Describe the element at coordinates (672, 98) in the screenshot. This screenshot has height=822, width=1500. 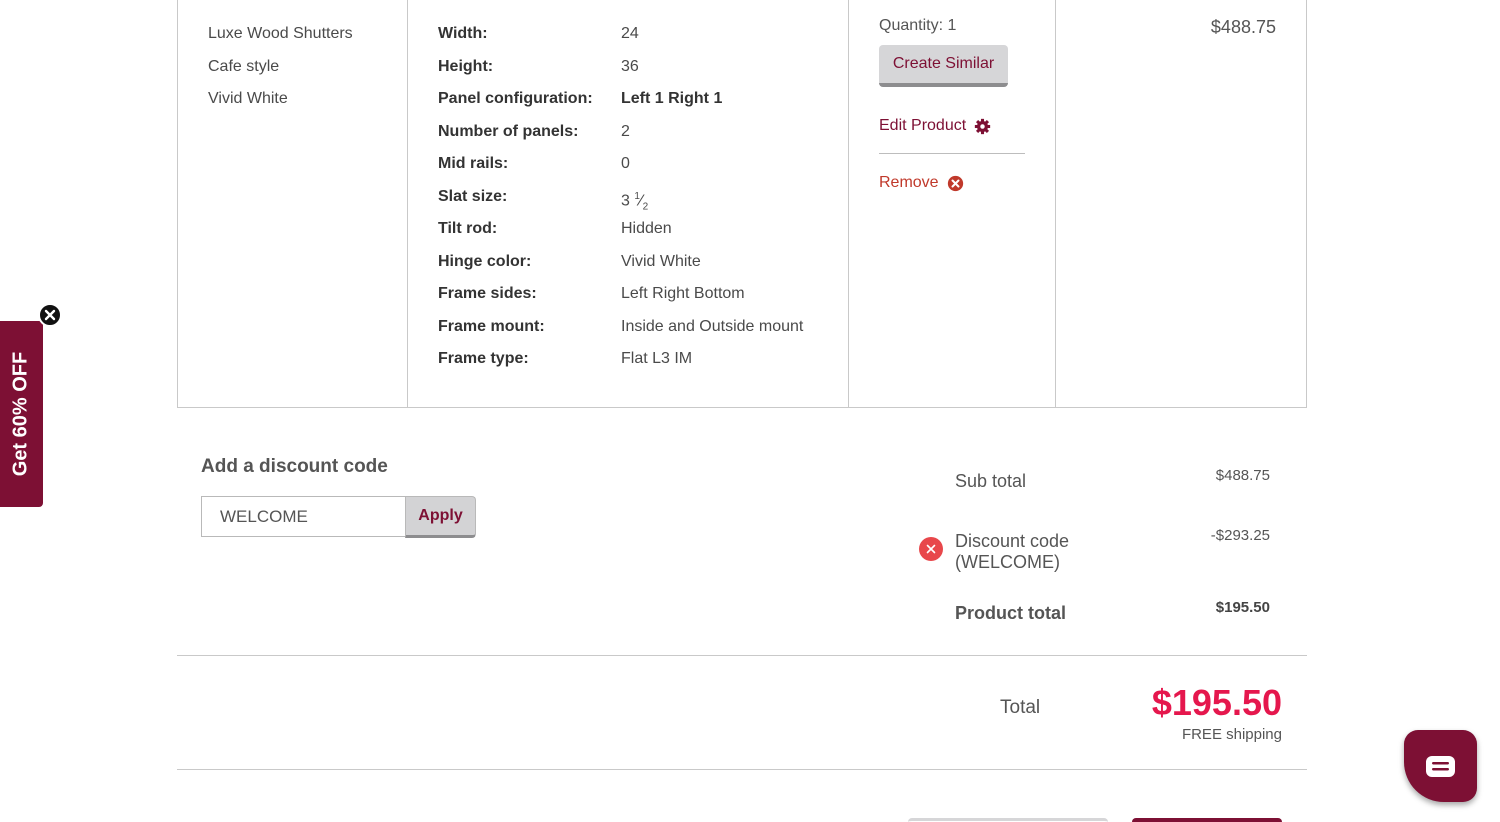
I see `spec-value: Left 1 Right 1` at that location.